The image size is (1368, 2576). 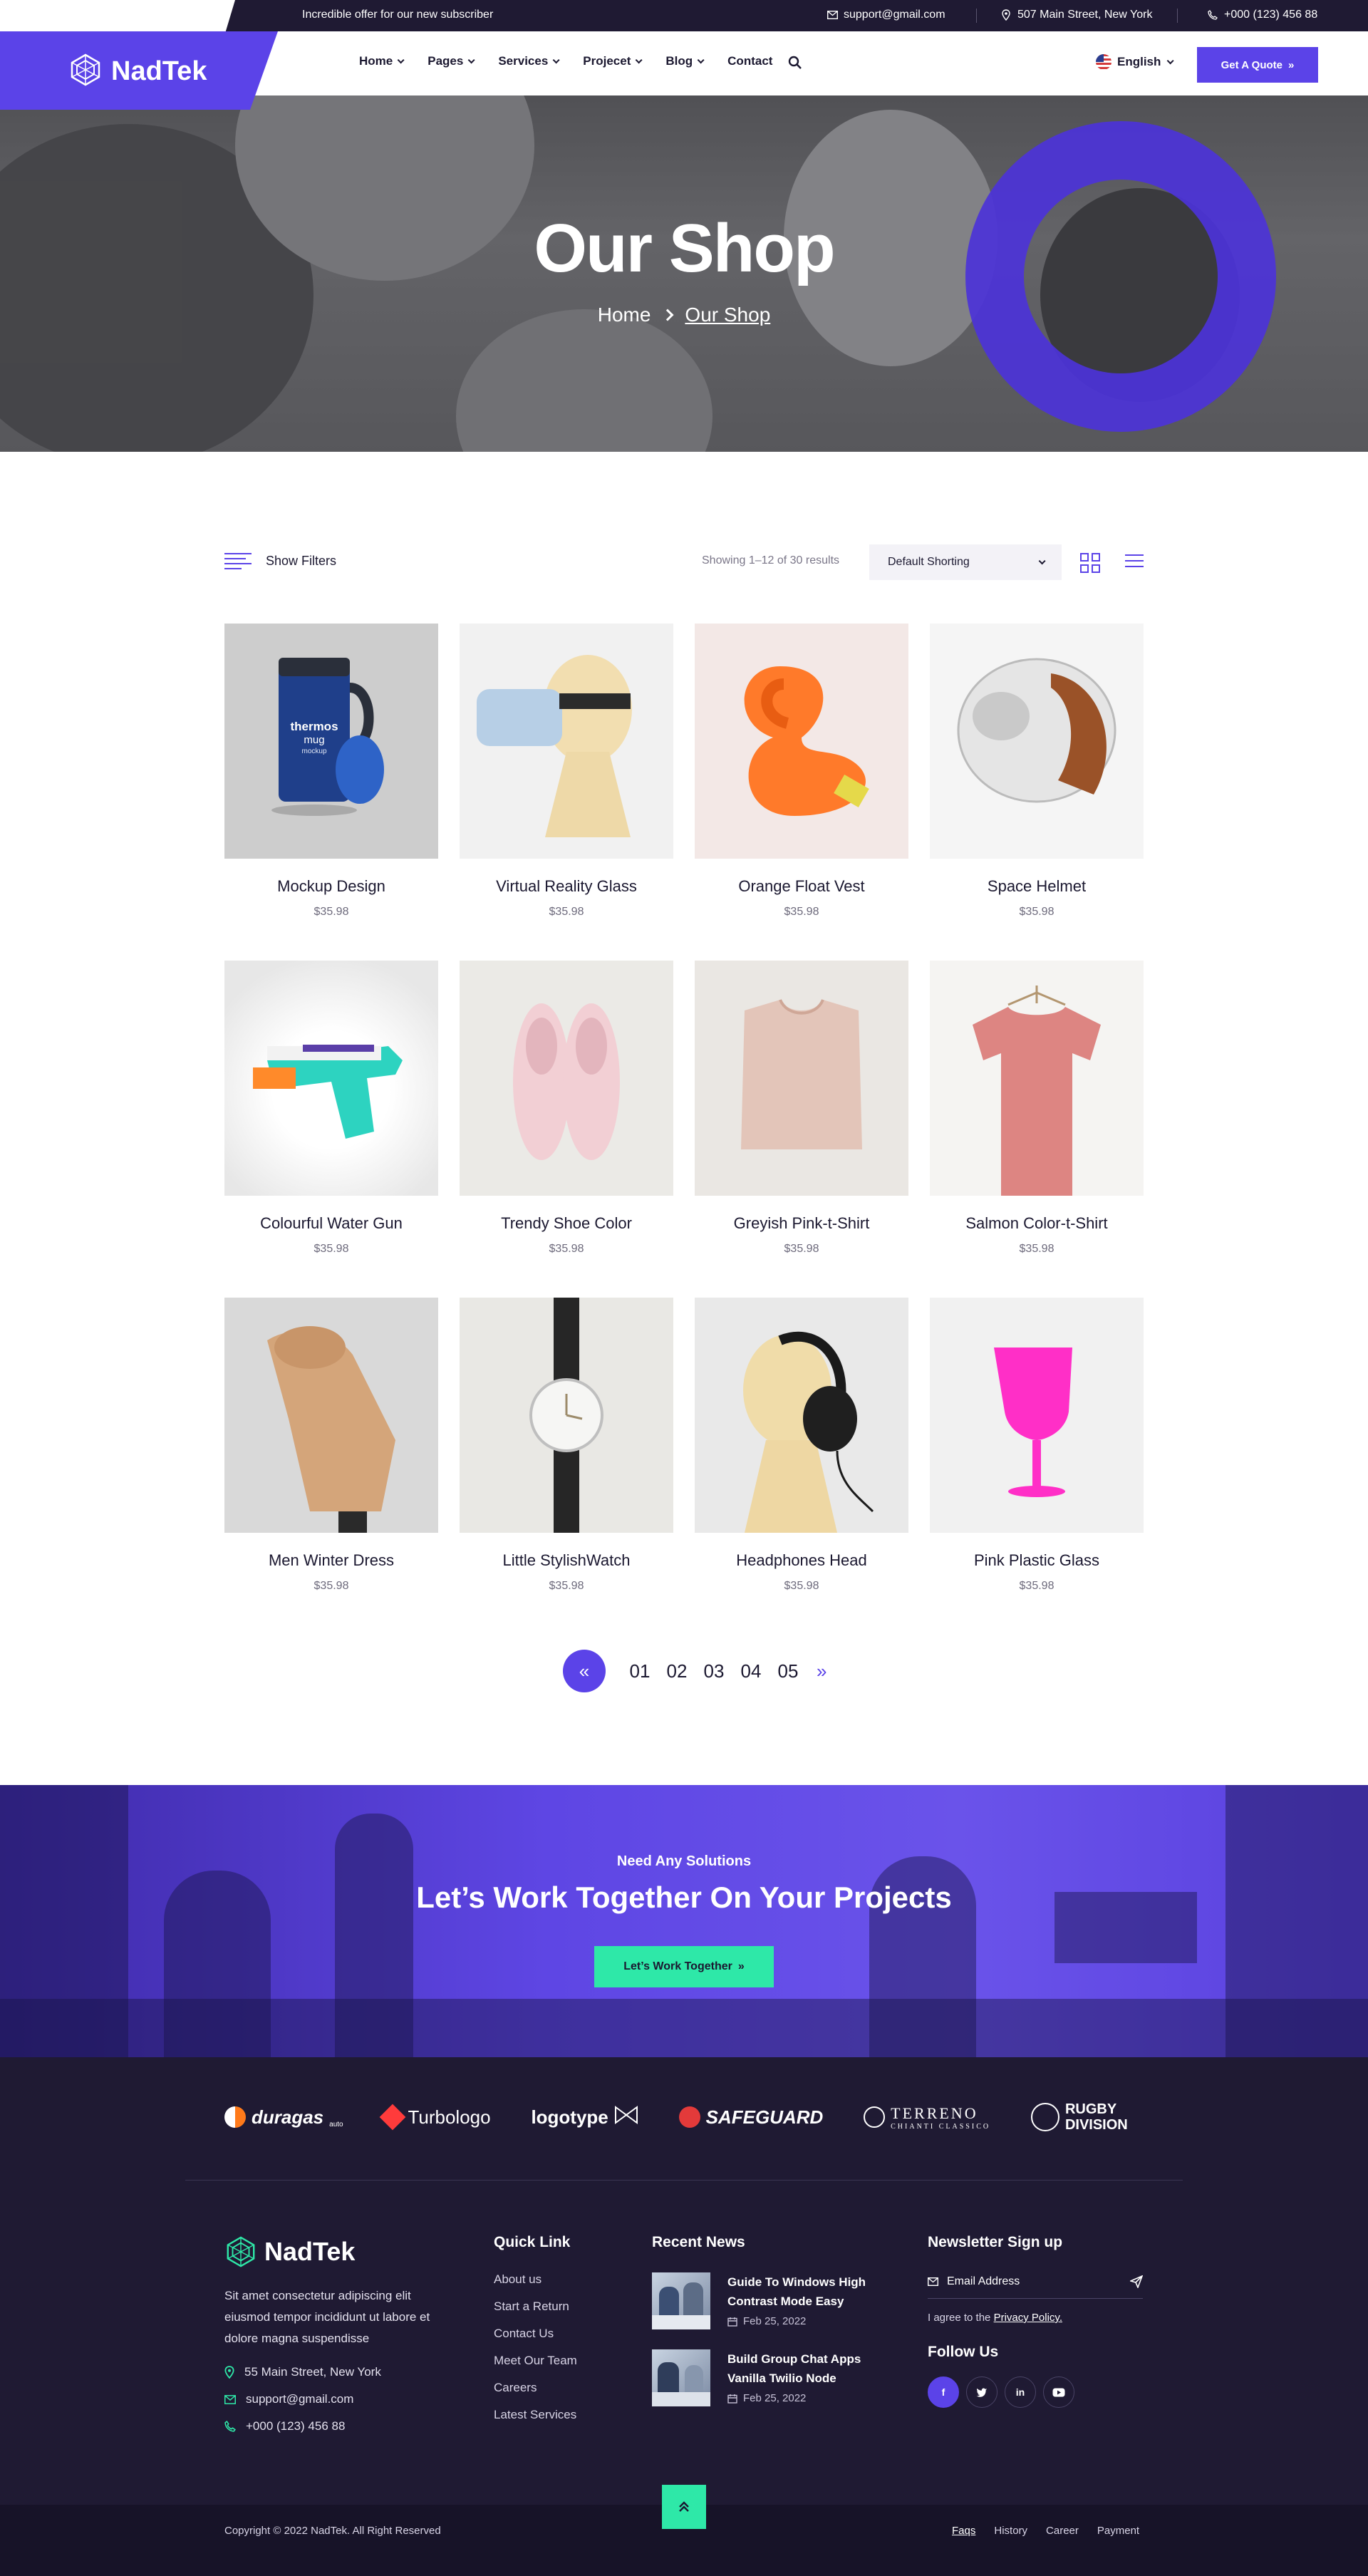 What do you see at coordinates (584, 1671) in the screenshot?
I see `previous-page-icon: «` at bounding box center [584, 1671].